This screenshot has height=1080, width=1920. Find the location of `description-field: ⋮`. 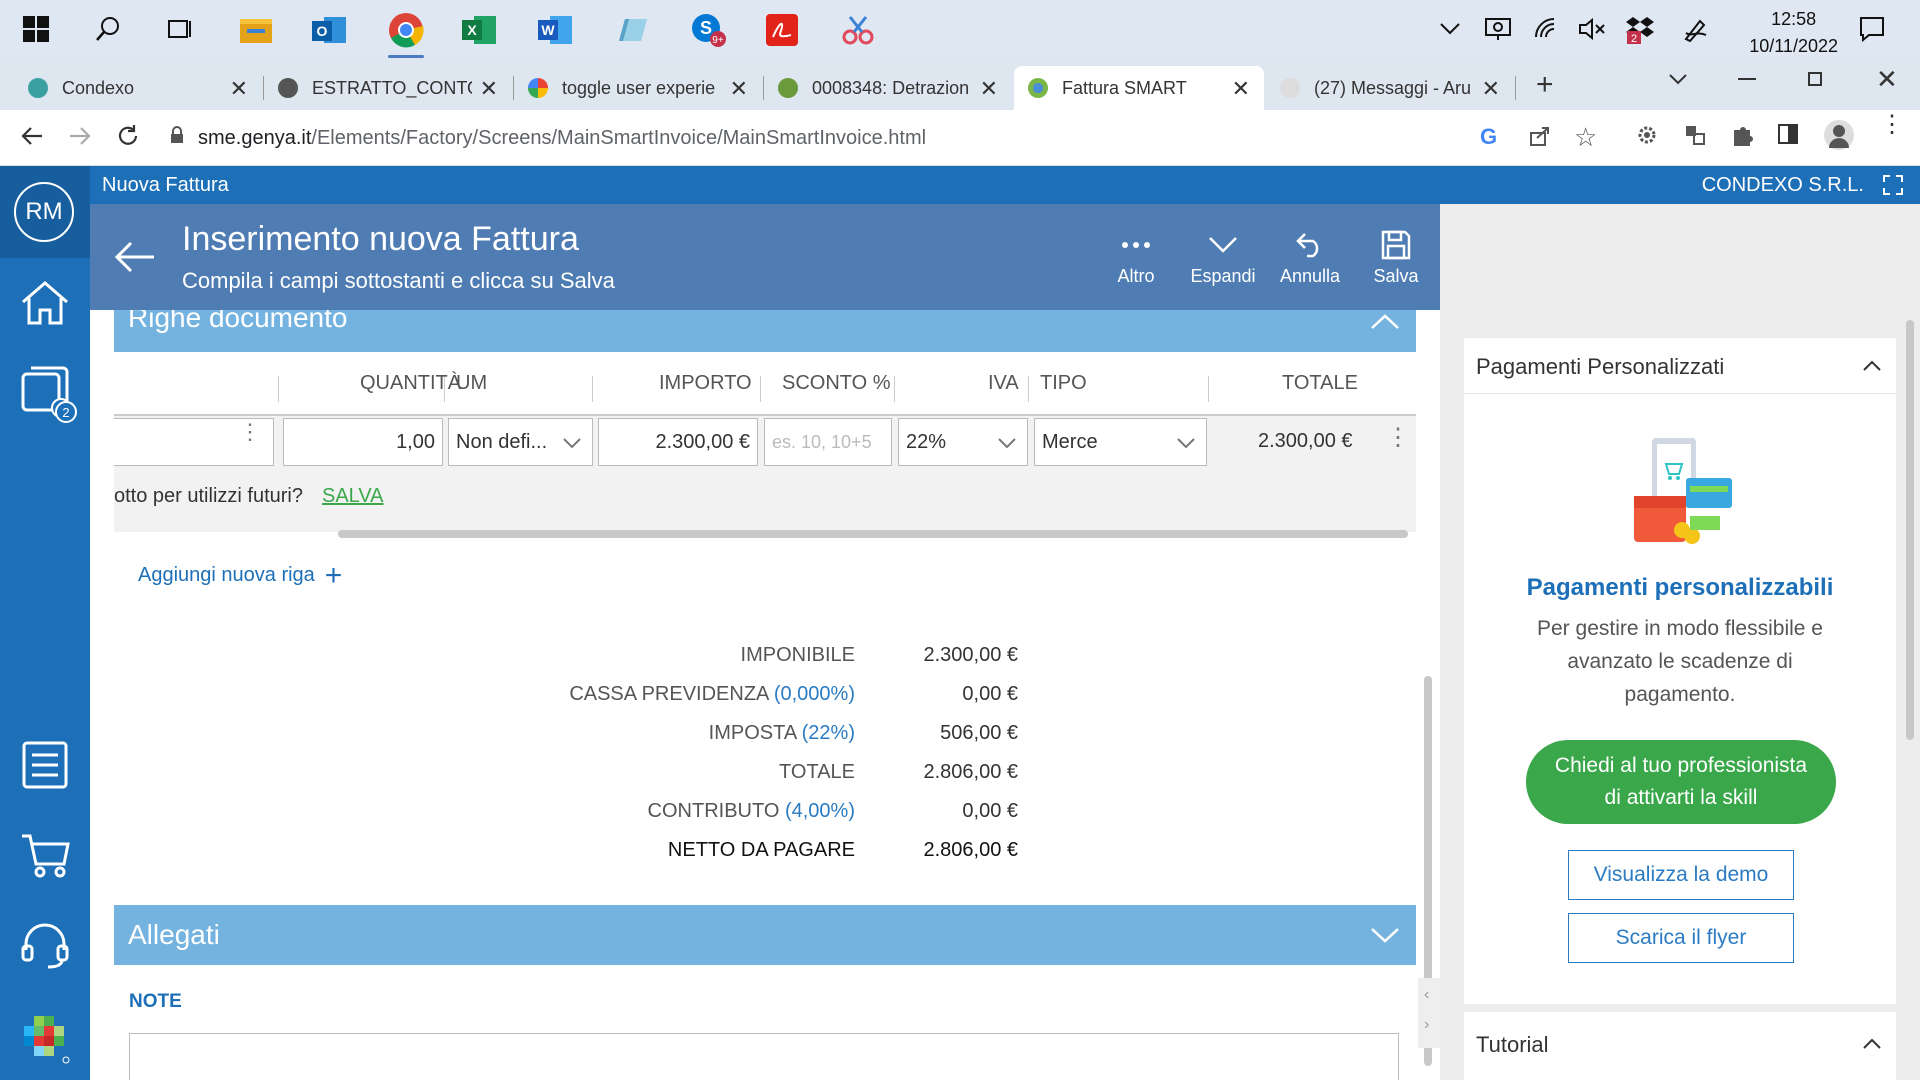

description-field: ⋮ is located at coordinates (194, 442).